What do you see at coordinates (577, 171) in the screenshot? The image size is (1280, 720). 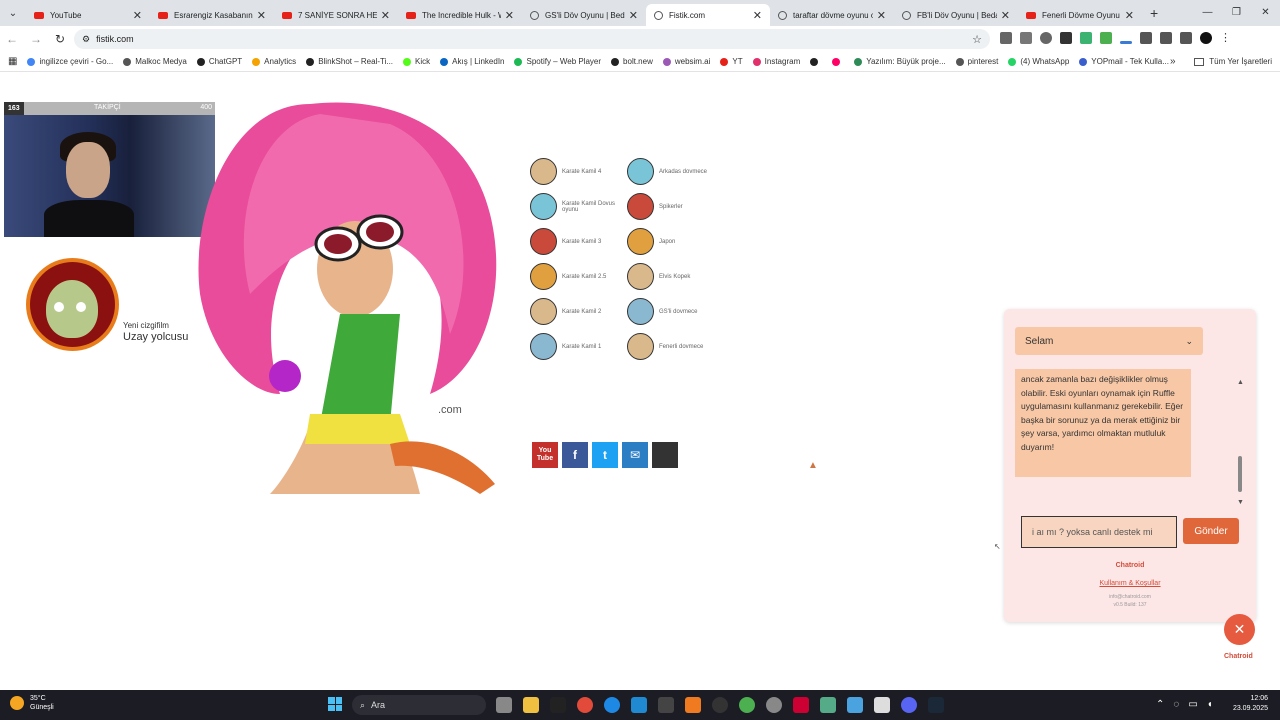 I see `game-link: Karate Kamil 4` at bounding box center [577, 171].